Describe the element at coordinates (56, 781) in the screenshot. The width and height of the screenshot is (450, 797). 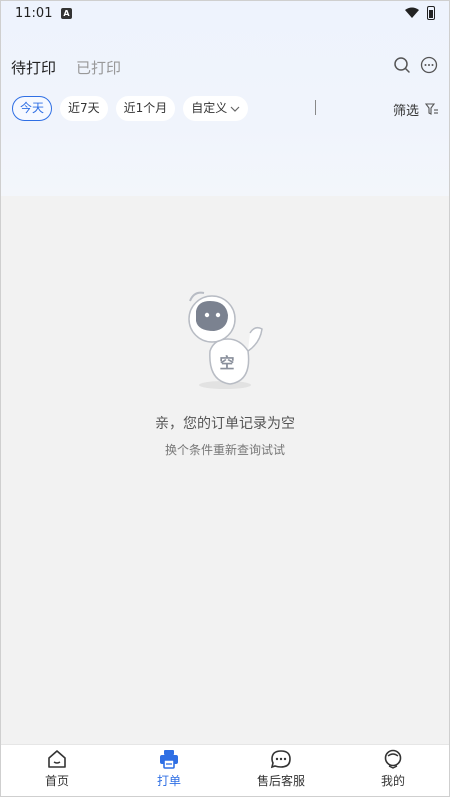
I see `nav-label: 首页` at that location.